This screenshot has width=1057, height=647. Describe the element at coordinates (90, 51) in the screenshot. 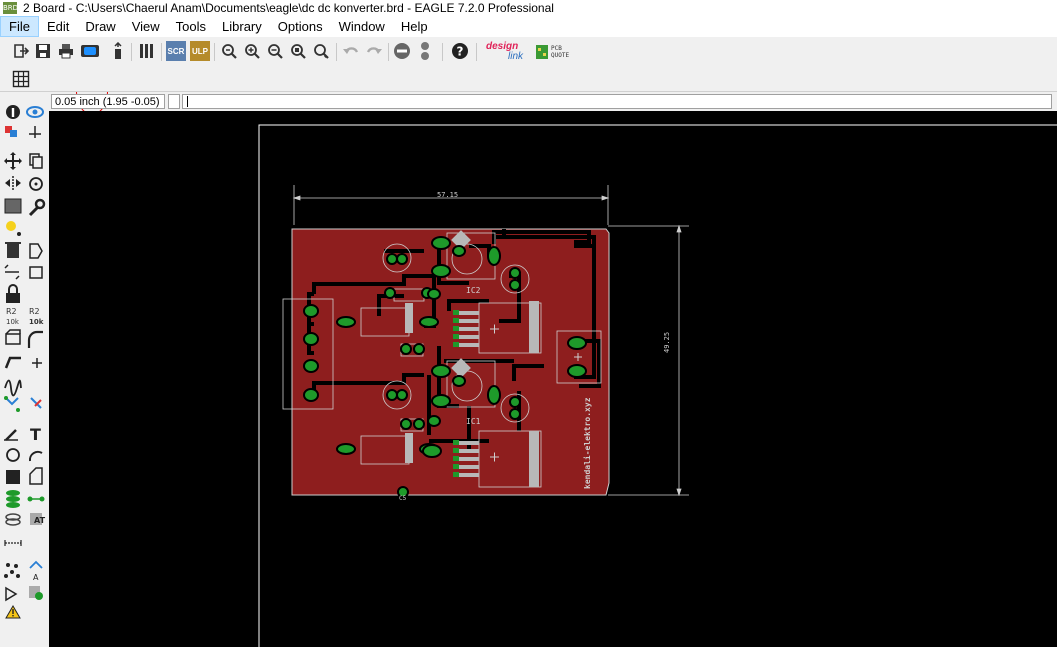

I see `cam-processor-icon` at that location.